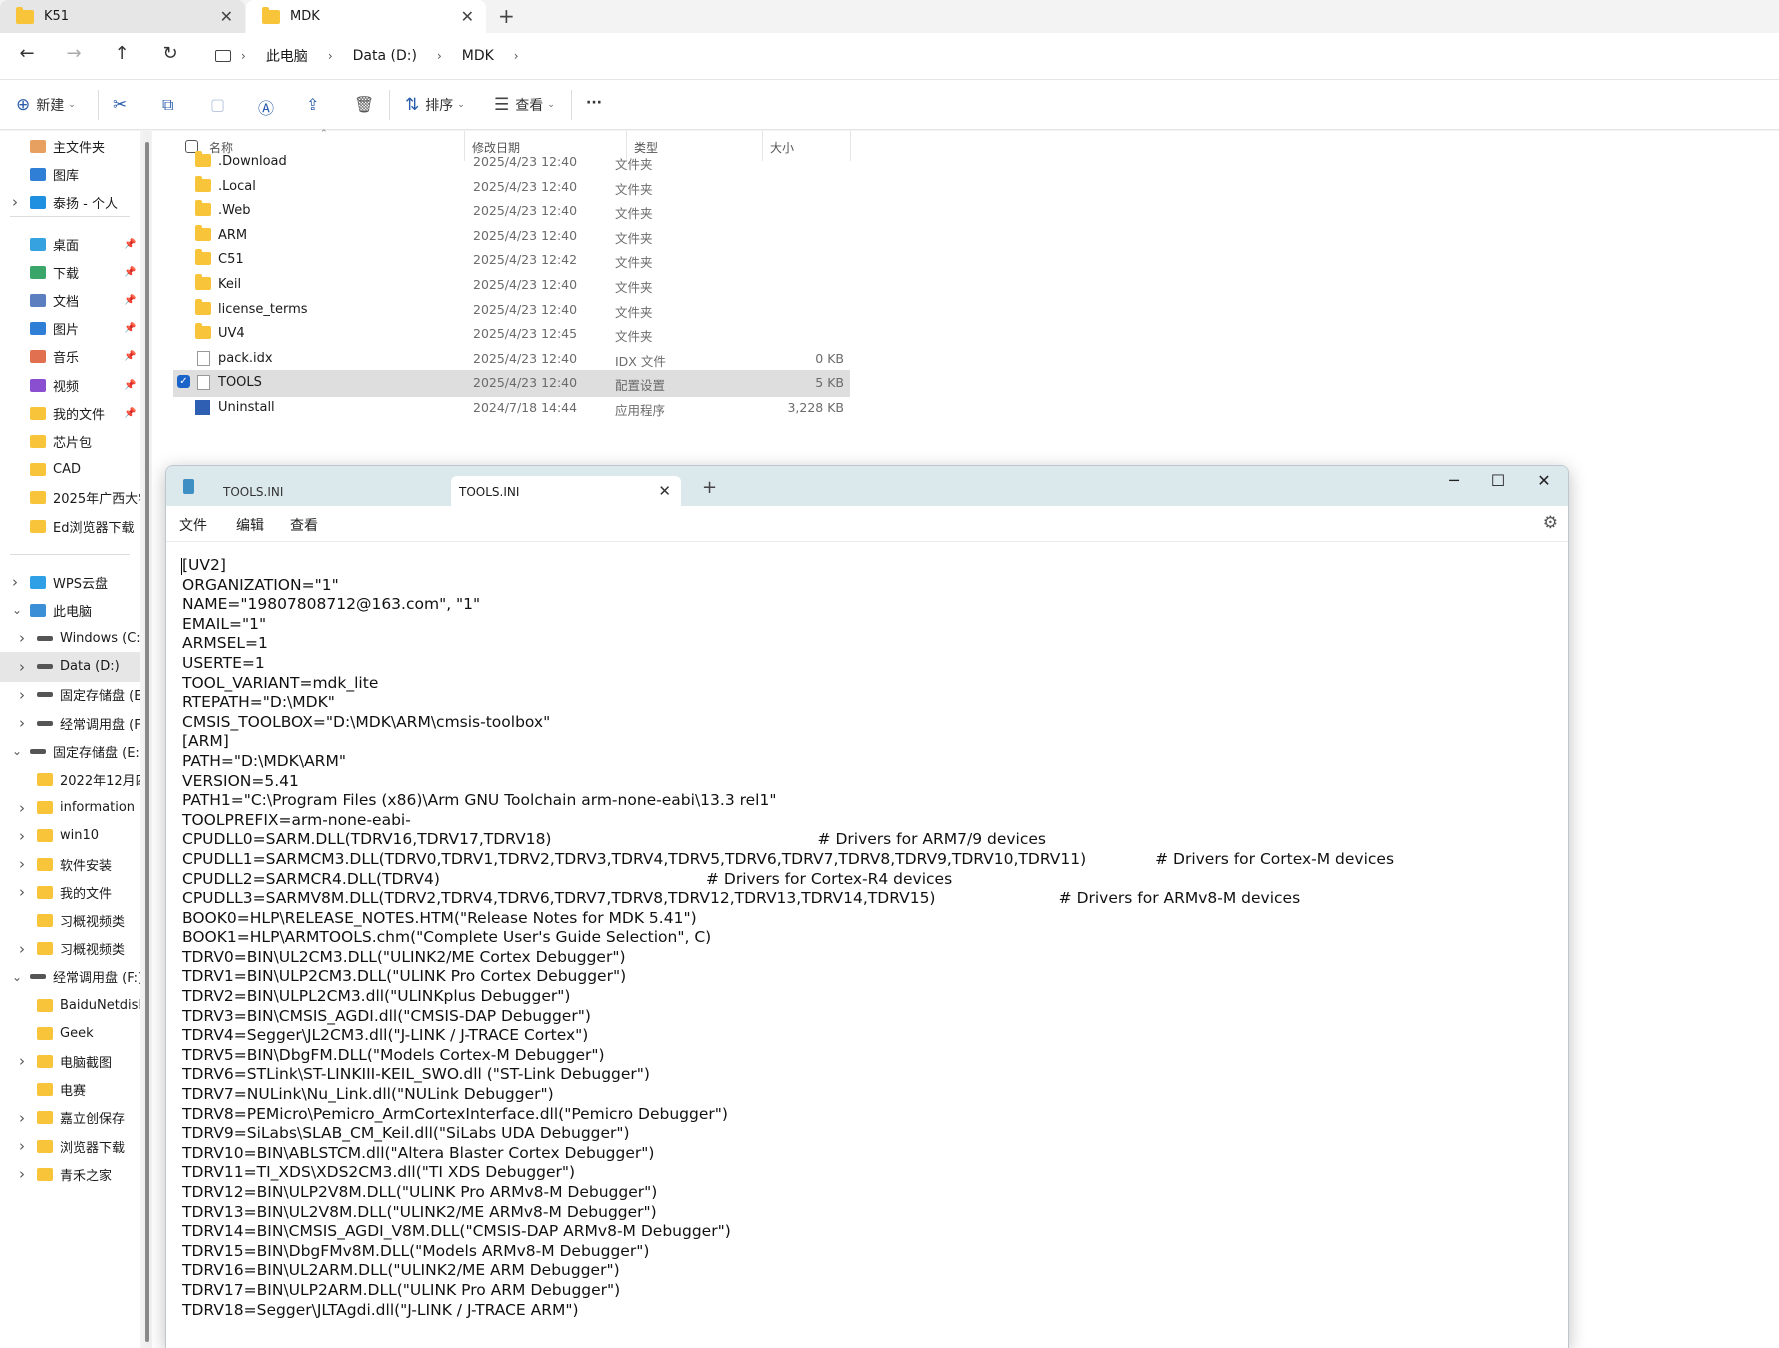 This screenshot has width=1779, height=1348. Describe the element at coordinates (193, 525) in the screenshot. I see `menu-file: 文件` at that location.